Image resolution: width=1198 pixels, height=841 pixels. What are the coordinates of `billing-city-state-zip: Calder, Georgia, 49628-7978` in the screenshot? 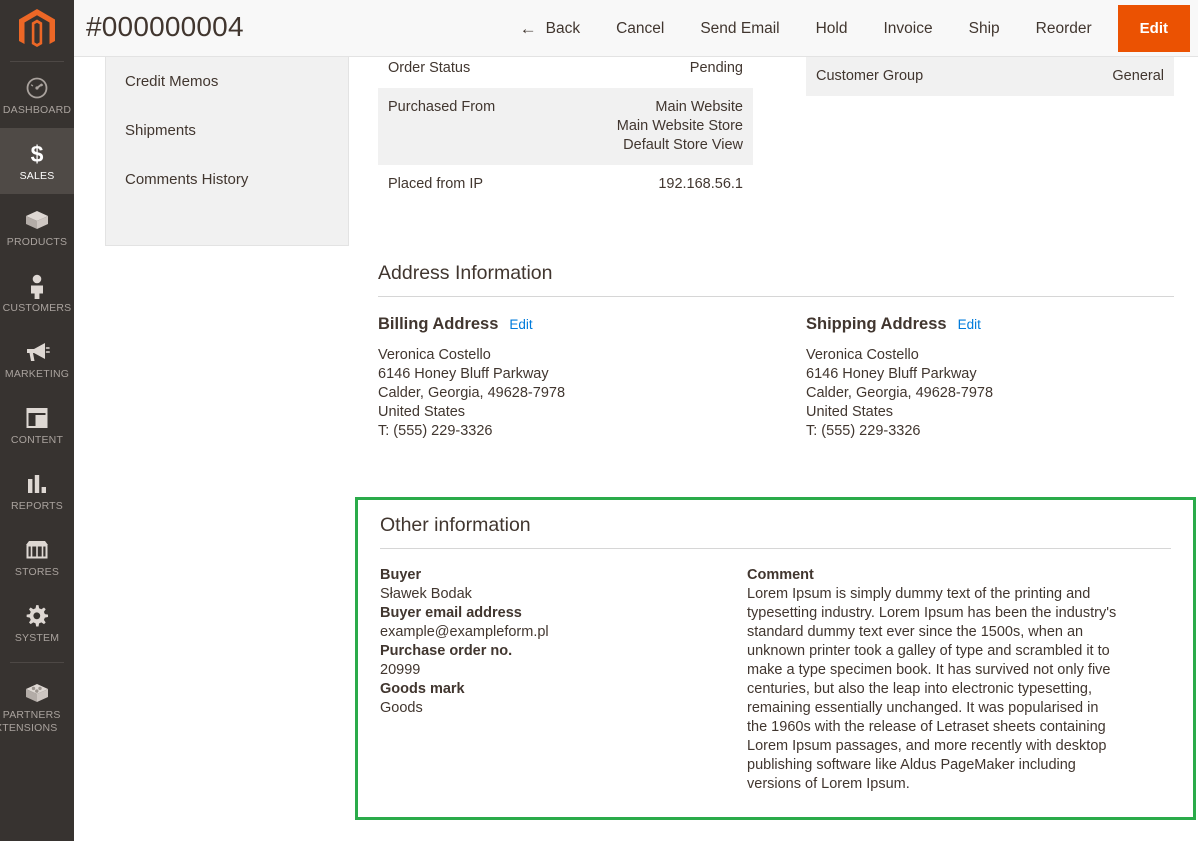 It's located at (472, 393).